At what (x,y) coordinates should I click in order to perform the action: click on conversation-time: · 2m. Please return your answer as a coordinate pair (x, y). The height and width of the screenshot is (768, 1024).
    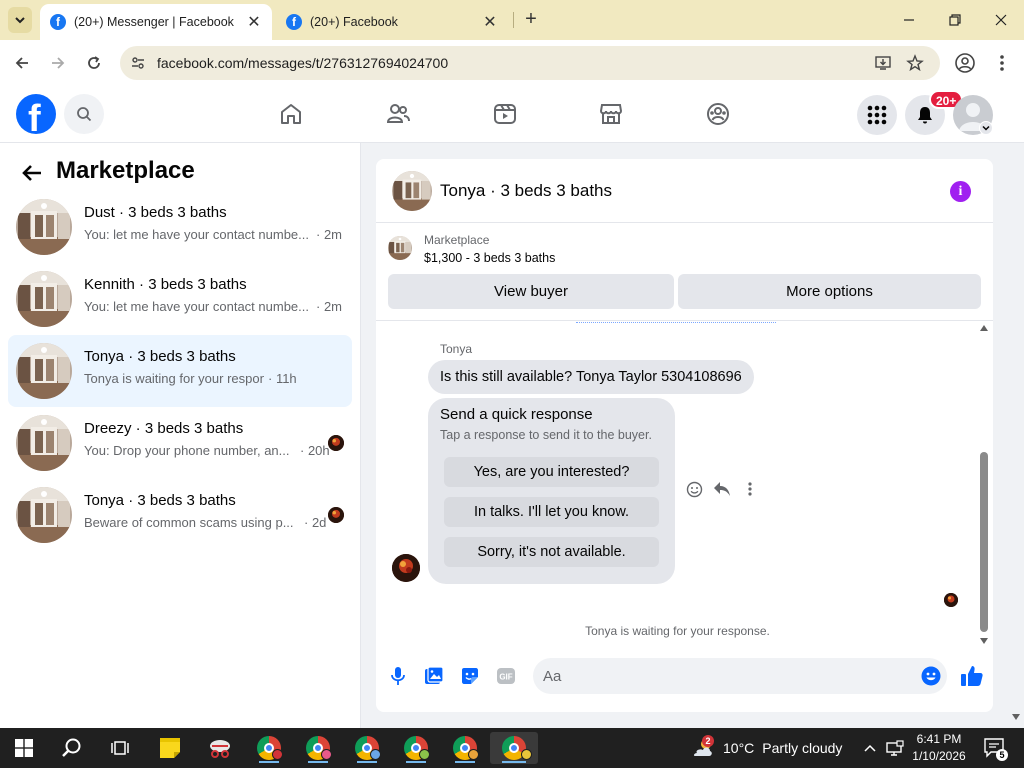
    Looking at the image, I should click on (329, 234).